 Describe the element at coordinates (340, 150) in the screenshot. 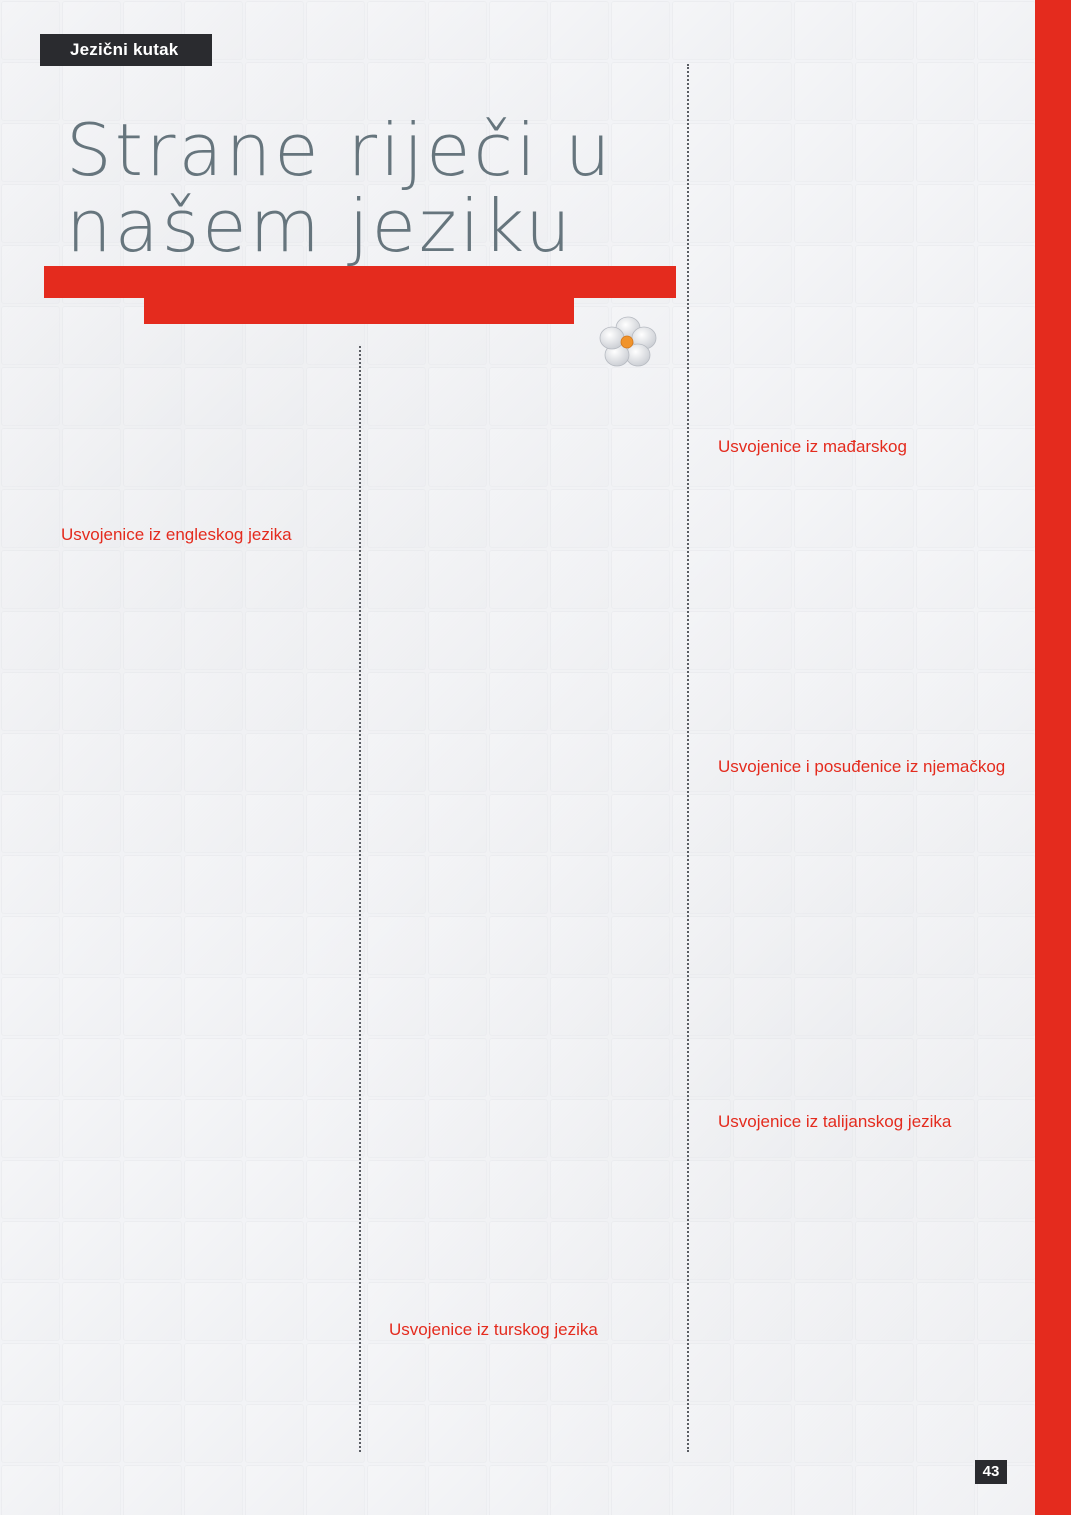

I see `page-title-line-1: Strane riječi u` at that location.